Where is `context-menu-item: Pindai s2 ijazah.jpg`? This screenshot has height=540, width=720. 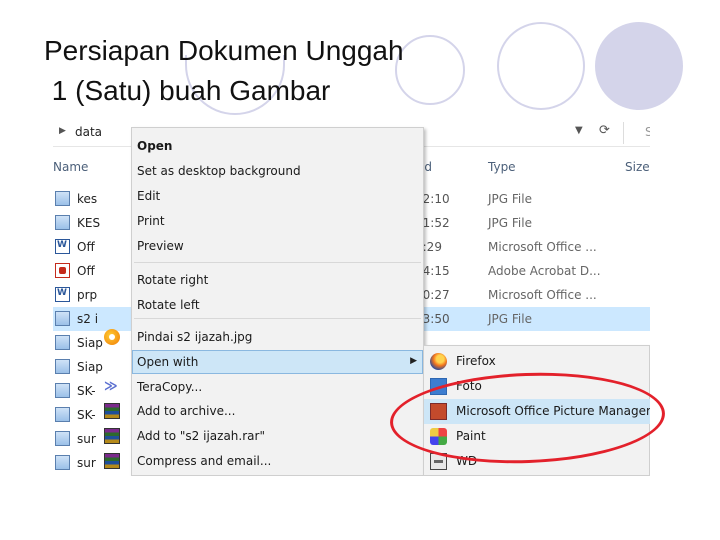
context-menu-item: Pindai s2 ijazah.jpg is located at coordinates (263, 337).